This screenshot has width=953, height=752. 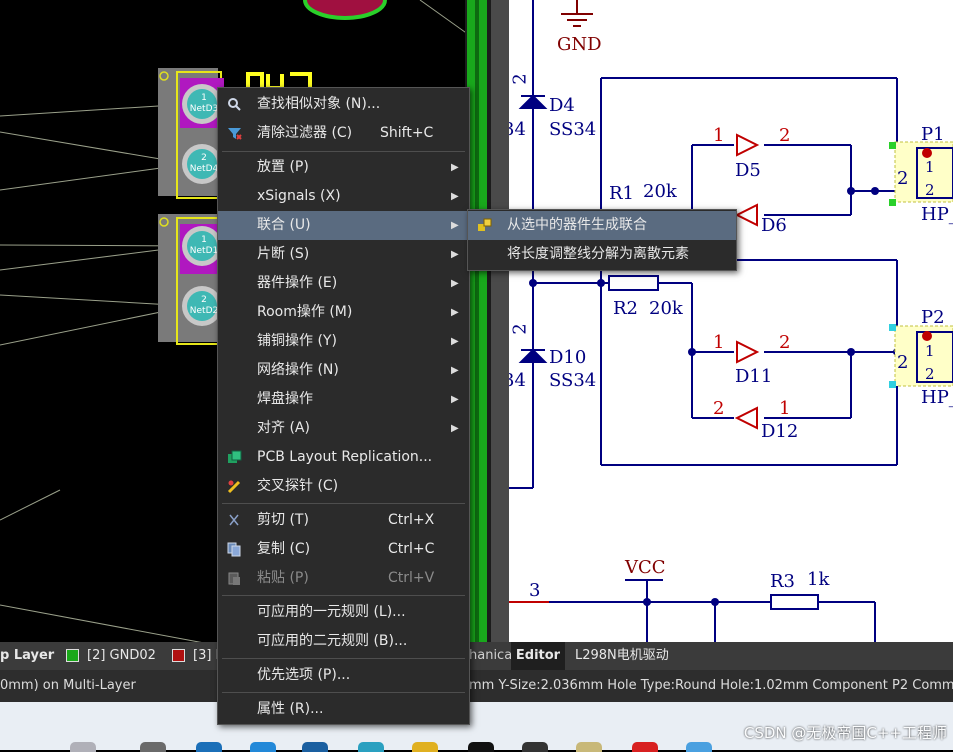 I want to click on menu-item-label: 放置 (P), so click(x=283, y=167).